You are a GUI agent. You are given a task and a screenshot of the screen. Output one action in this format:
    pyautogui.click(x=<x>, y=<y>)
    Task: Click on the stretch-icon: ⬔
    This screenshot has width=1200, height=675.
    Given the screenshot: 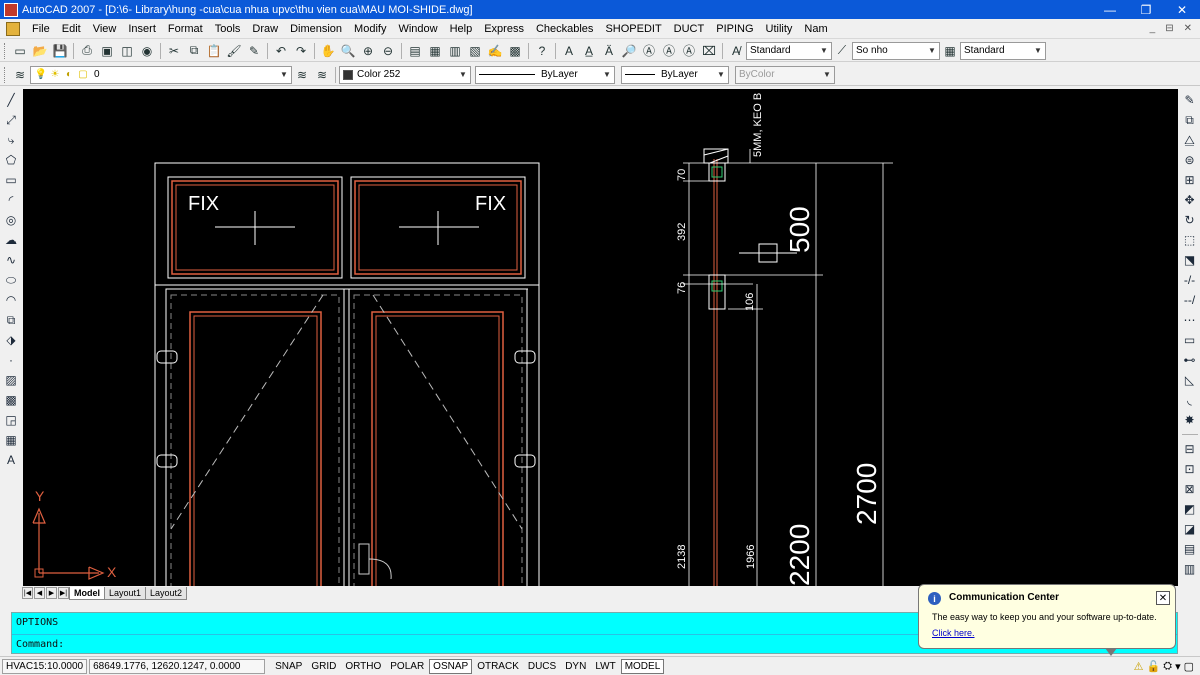 What is the action you would take?
    pyautogui.click(x=1190, y=260)
    